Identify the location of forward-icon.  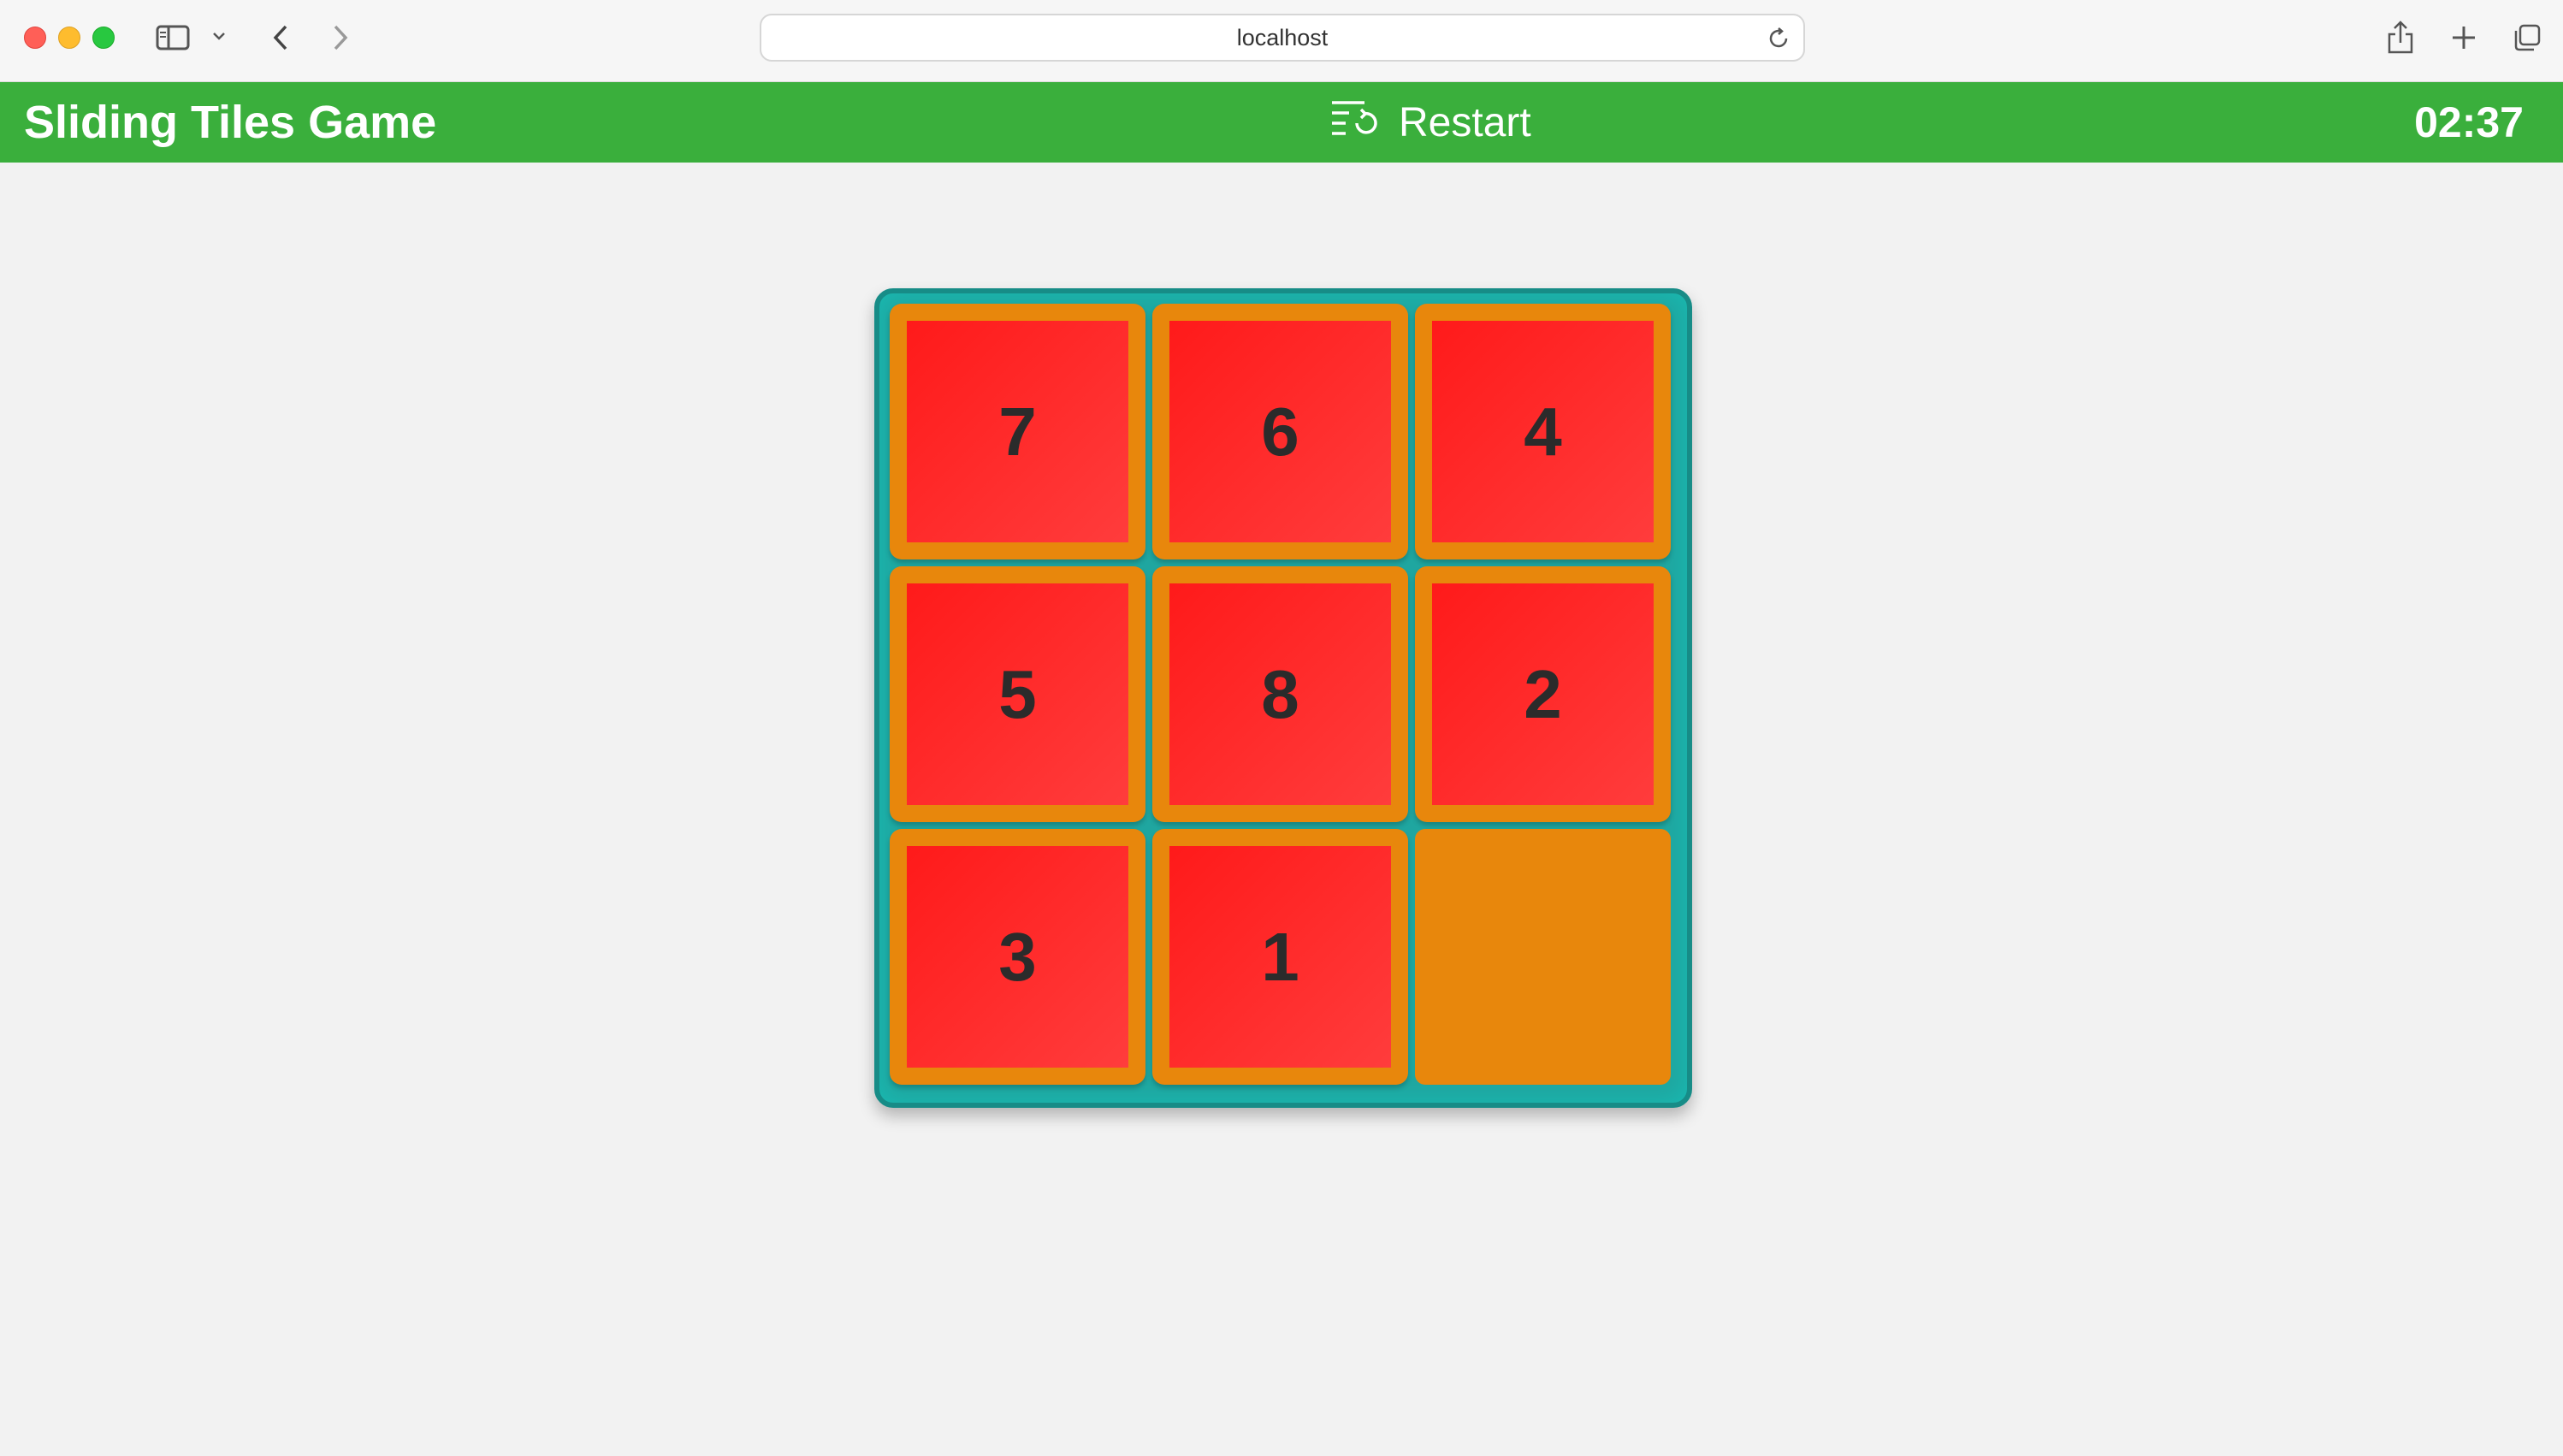
(341, 38).